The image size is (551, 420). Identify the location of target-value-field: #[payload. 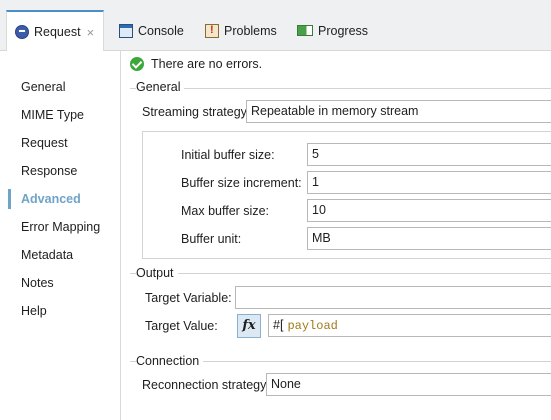
(409, 325).